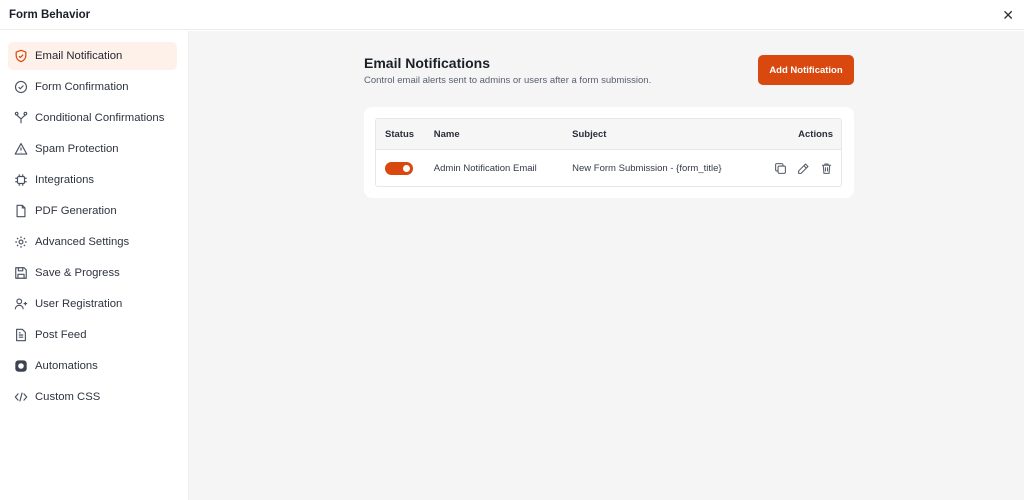 The width and height of the screenshot is (1024, 500). I want to click on check-circle-icon, so click(21, 87).